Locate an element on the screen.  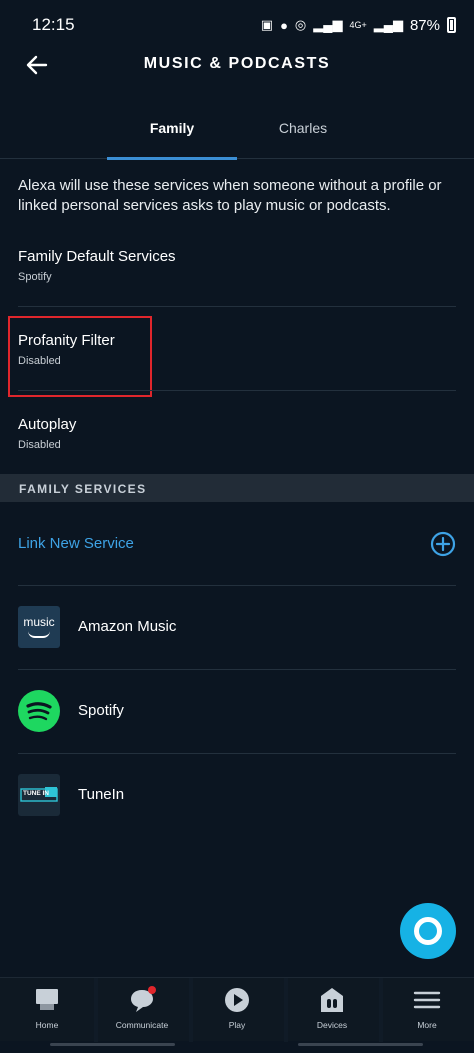
nav-play: Play is located at coordinates (237, 1010).